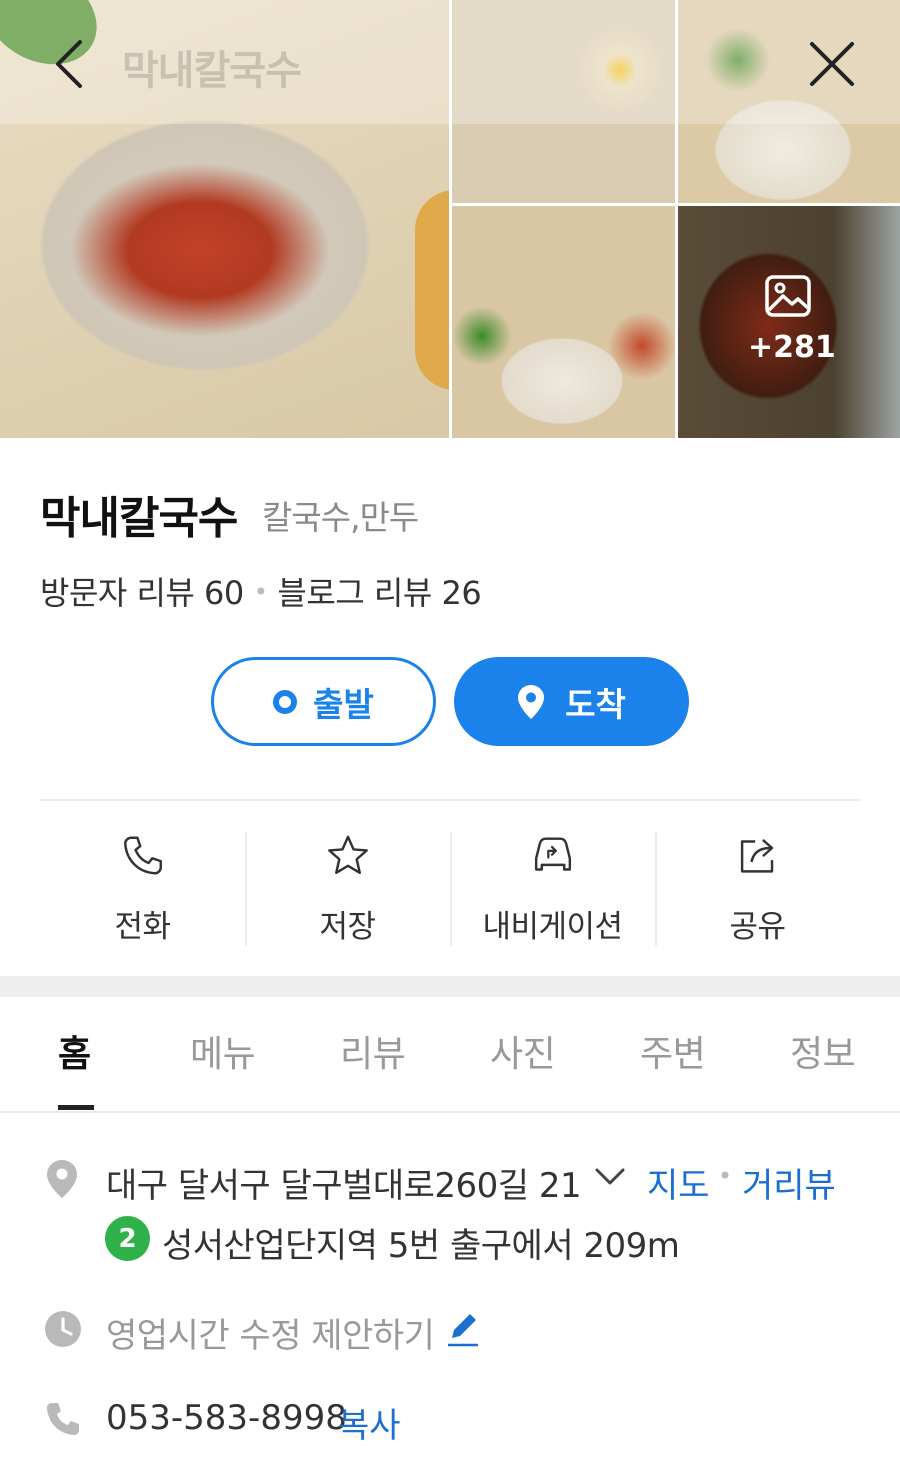 The width and height of the screenshot is (900, 1474). I want to click on navigation-label: 내비게이션, so click(552, 927).